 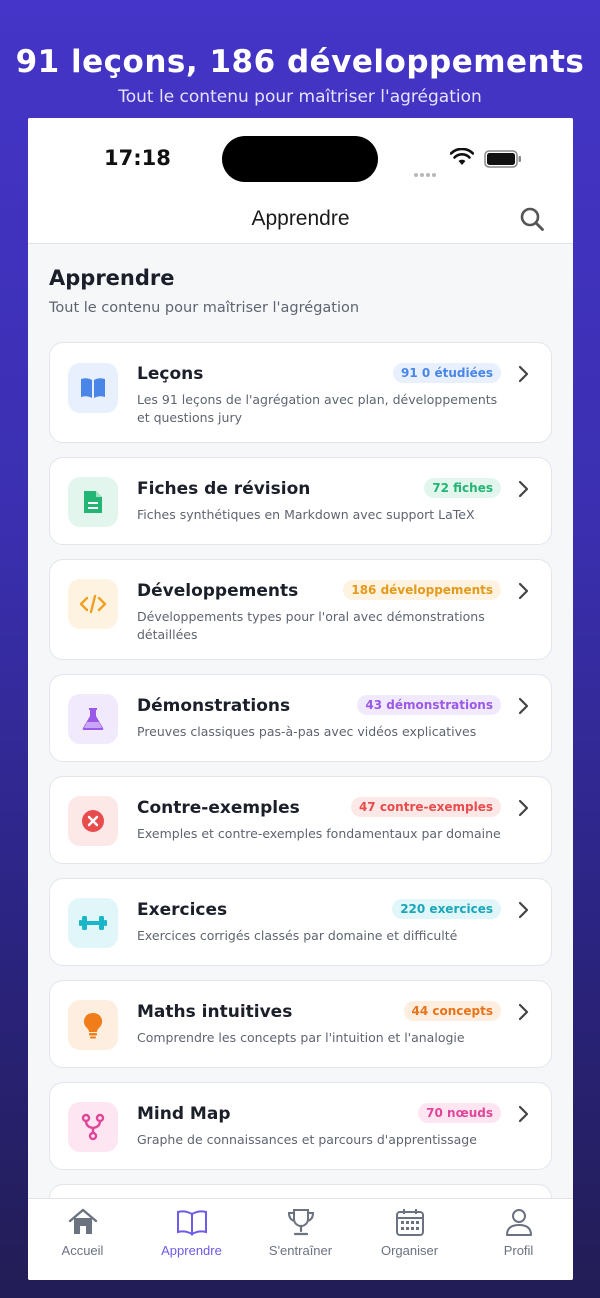 I want to click on tab-label: Organiser, so click(x=409, y=1250).